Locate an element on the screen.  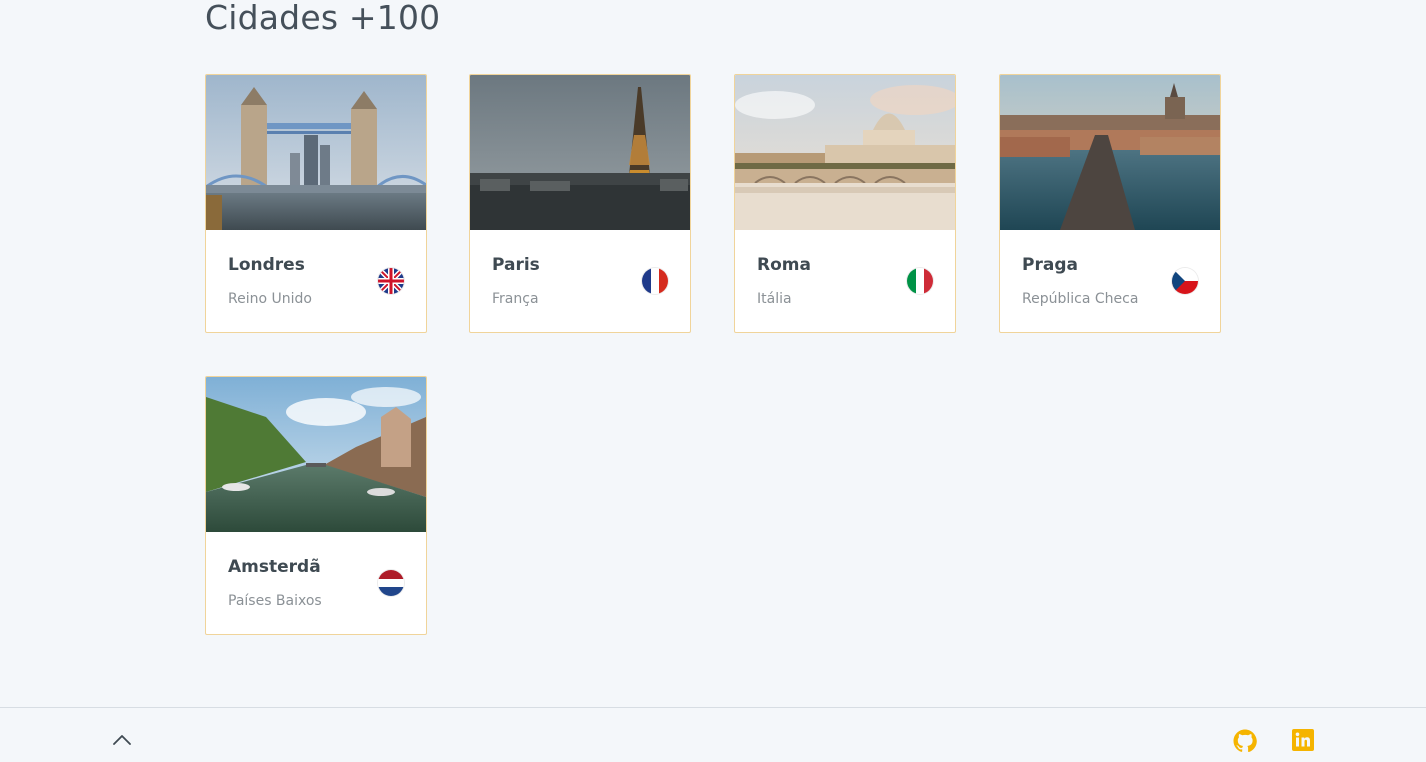
city-card-londres: Londres Reino Unido is located at coordinates (316, 203).